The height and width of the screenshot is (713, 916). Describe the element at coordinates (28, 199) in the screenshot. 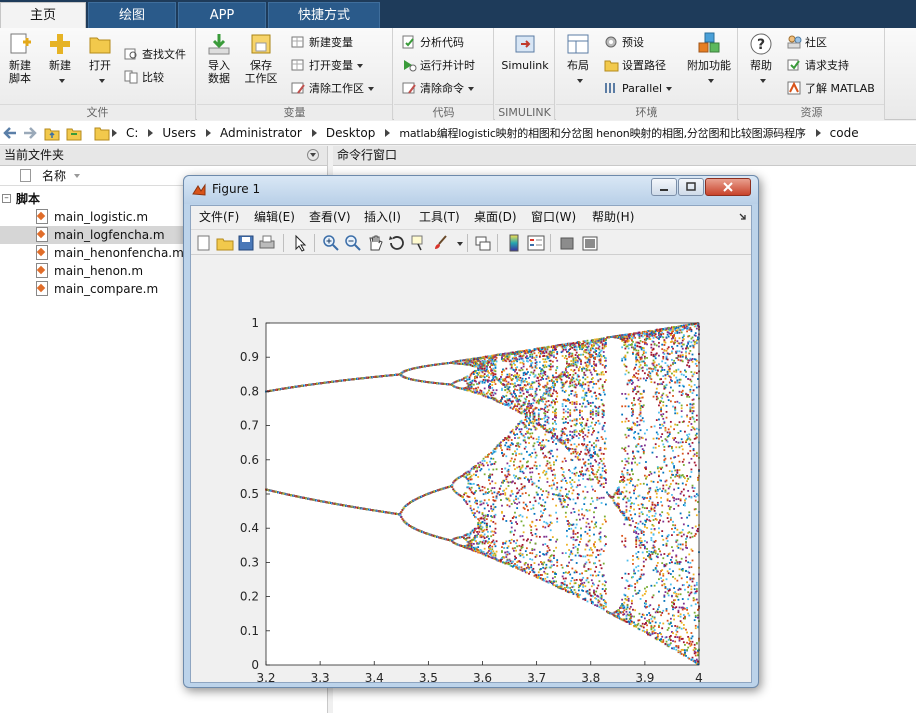

I see `group-label: 脚本` at that location.